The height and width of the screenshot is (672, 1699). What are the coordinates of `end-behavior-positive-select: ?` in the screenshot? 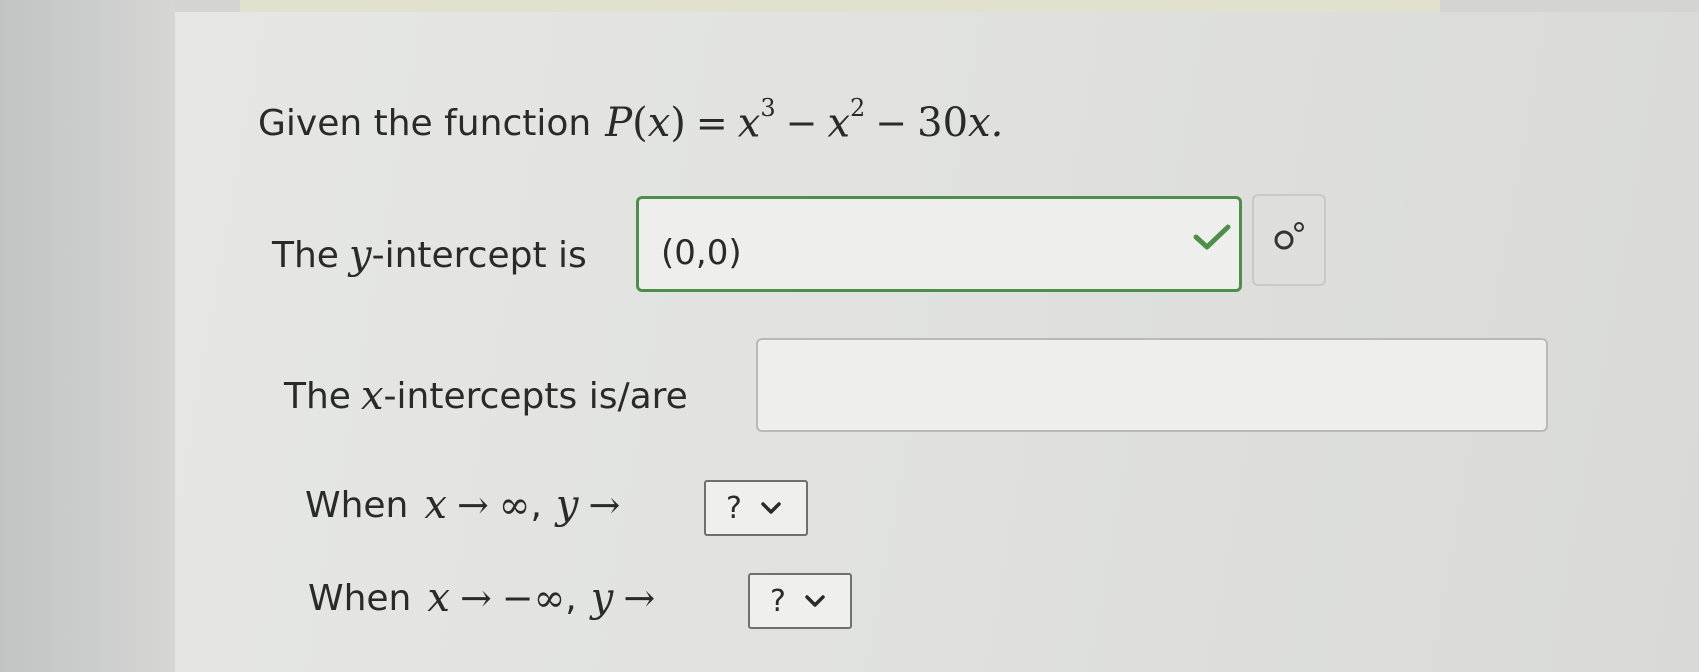 It's located at (756, 508).